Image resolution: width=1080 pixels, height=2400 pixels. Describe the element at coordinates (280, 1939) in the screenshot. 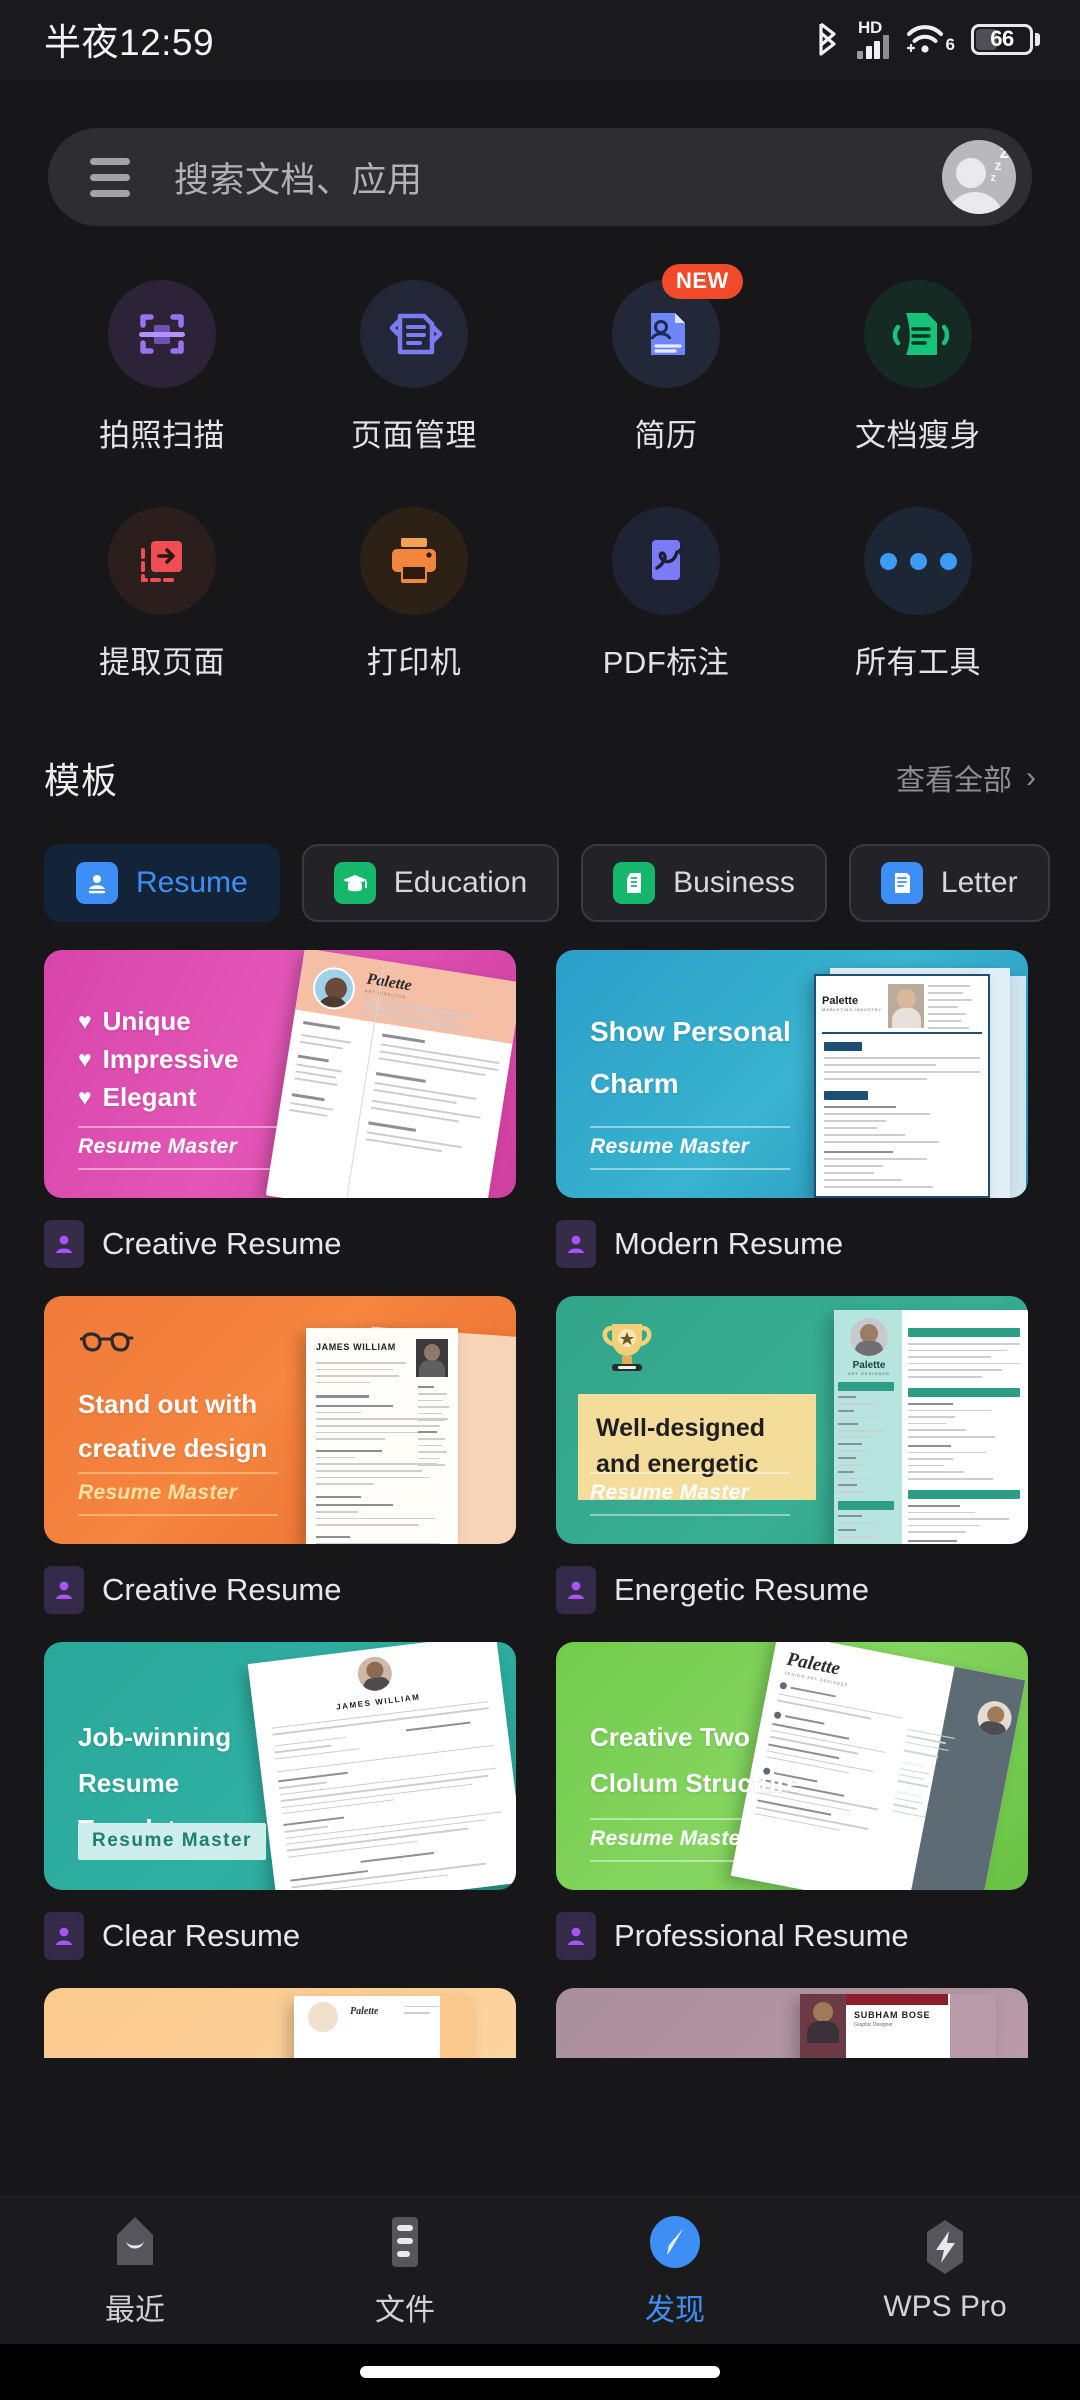

I see `template-caption: Clear Resume` at that location.